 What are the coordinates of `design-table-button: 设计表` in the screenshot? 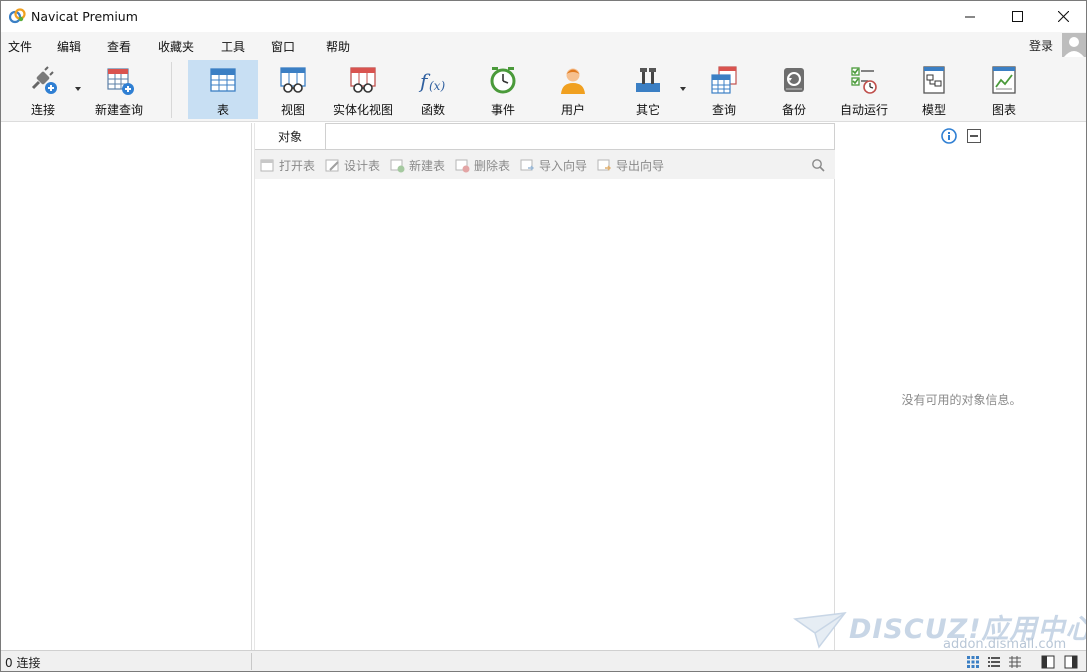 It's located at (352, 165).